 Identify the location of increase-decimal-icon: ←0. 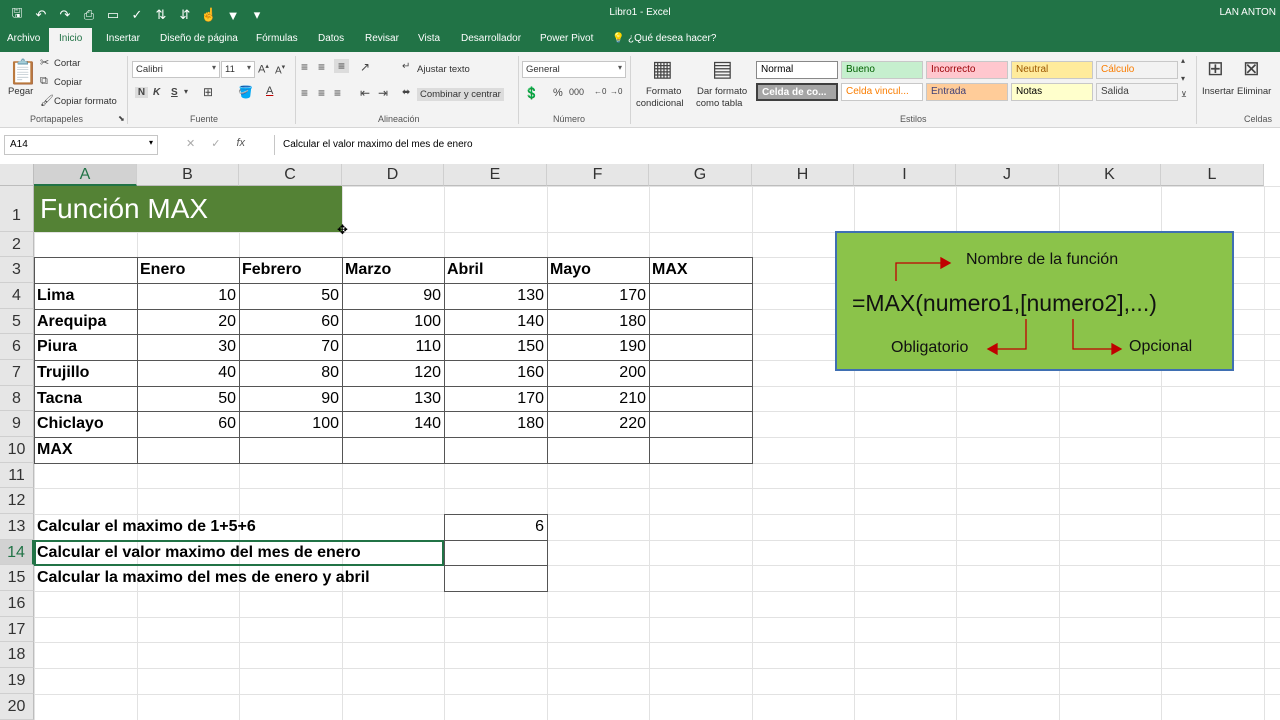
(600, 91).